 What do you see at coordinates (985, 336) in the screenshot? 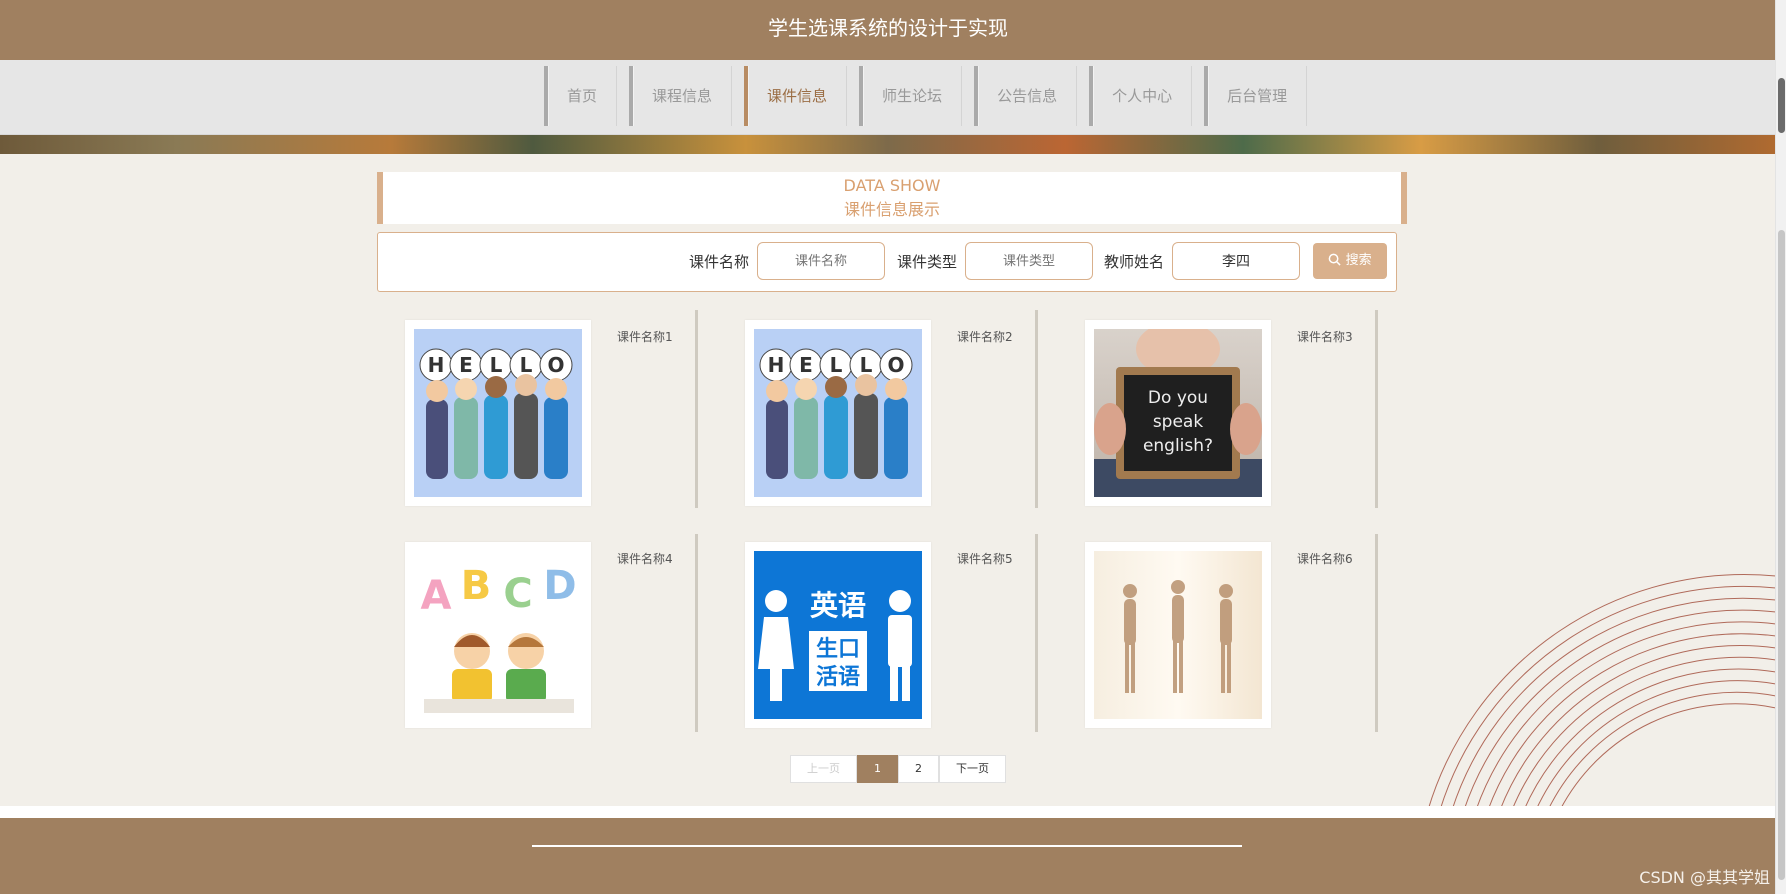
I see `courseware-title: 课件名称2` at bounding box center [985, 336].